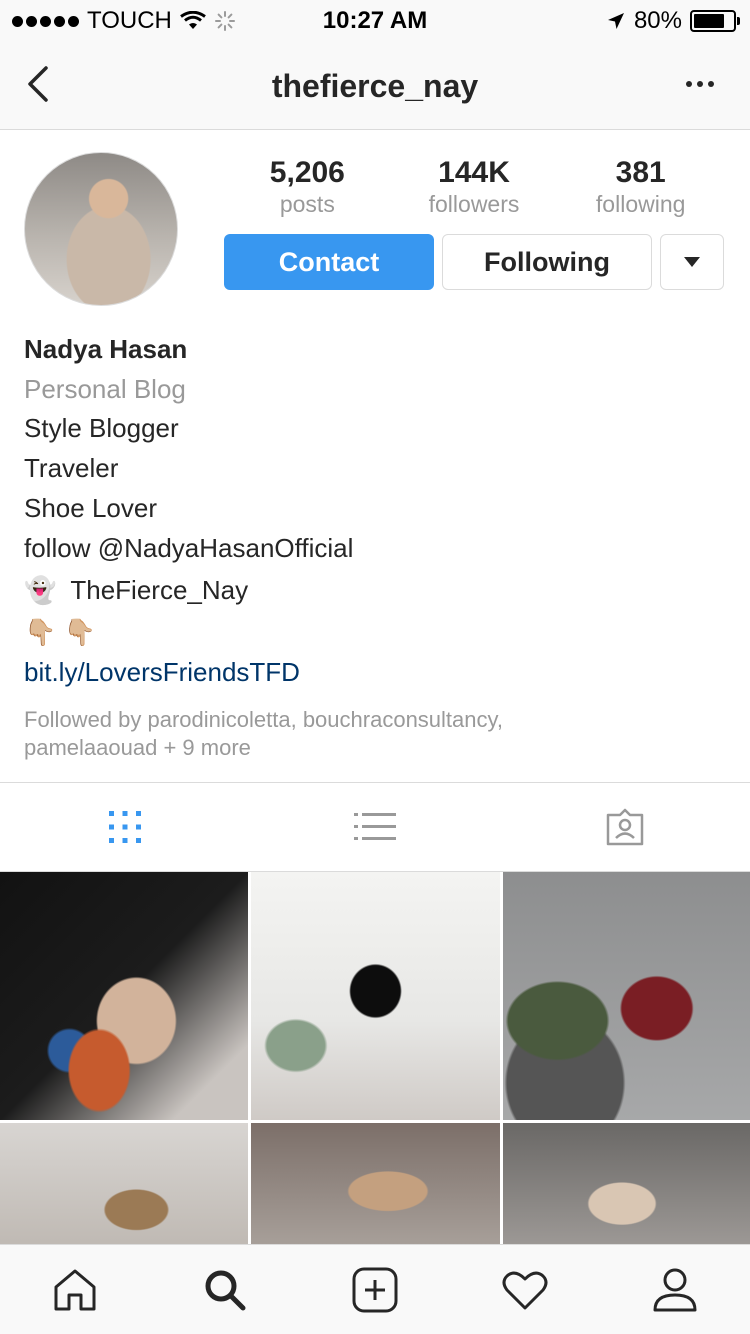  I want to click on battery-icon, so click(715, 21).